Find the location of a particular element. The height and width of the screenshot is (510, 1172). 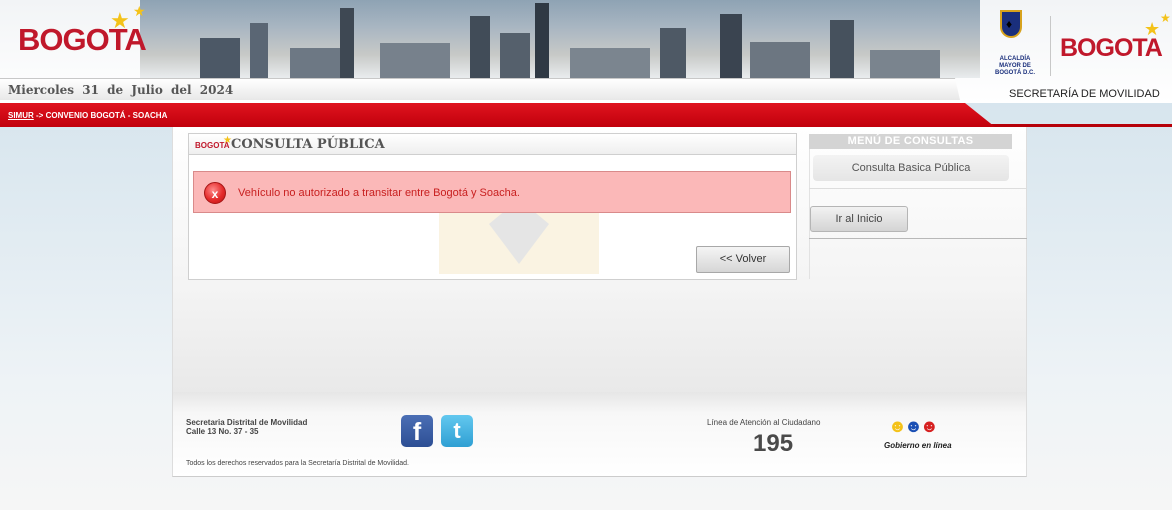

home-button: Ir al Inicio is located at coordinates (859, 219).